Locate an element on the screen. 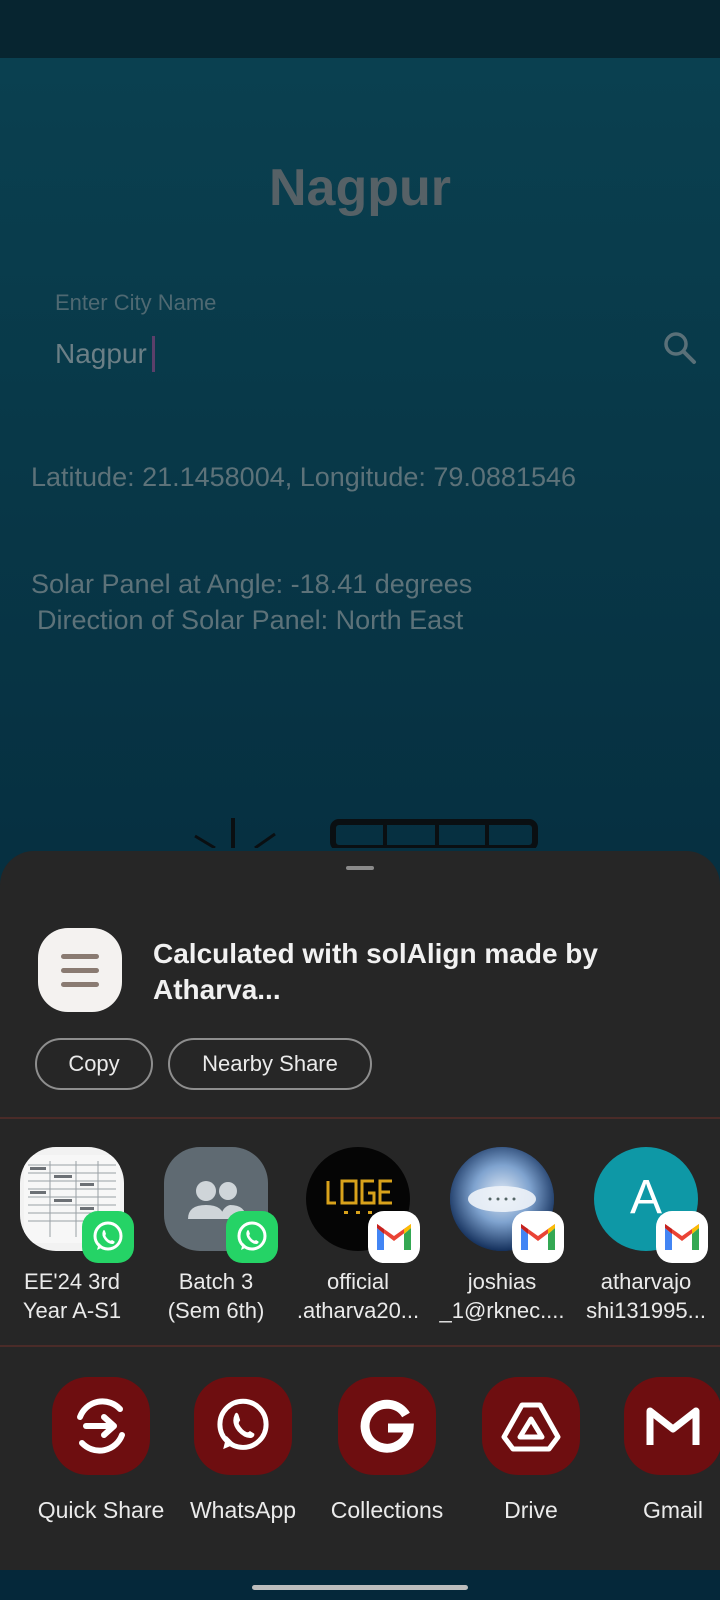 Image resolution: width=720 pixels, height=1600 pixels. status-bar is located at coordinates (360, 29).